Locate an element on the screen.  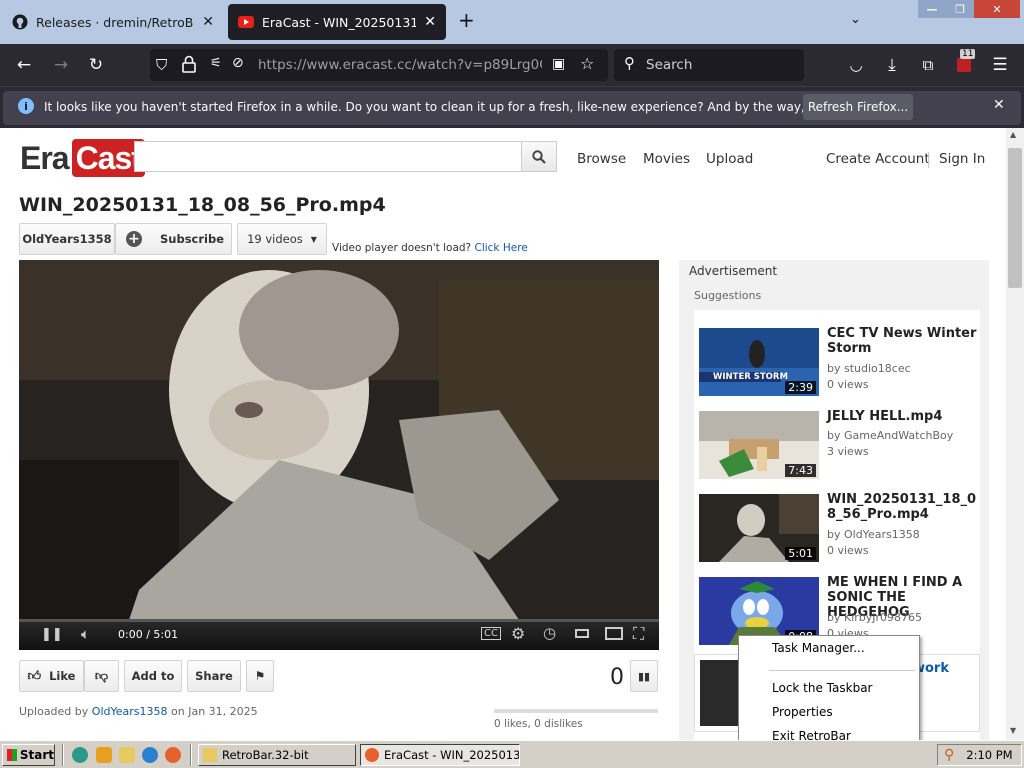
bookmark-star-icon: ☆ is located at coordinates (587, 63).